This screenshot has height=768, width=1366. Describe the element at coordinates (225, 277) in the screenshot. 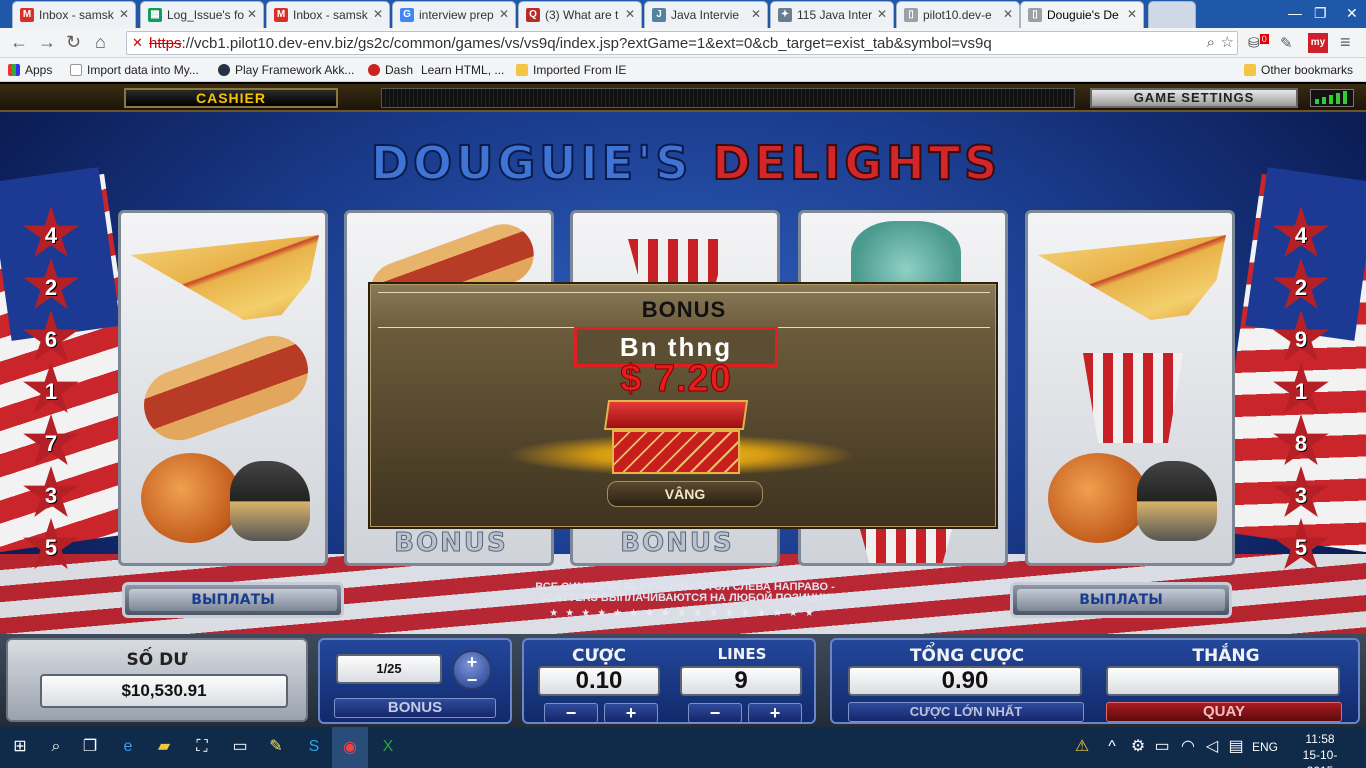

I see `pizza-symbol` at that location.